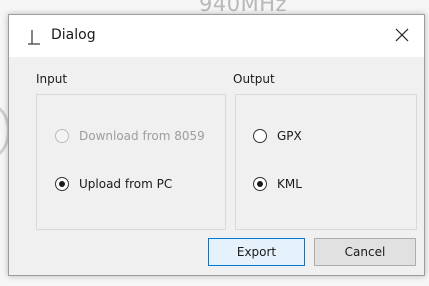 Image resolution: width=429 pixels, height=286 pixels. Describe the element at coordinates (289, 184) in the screenshot. I see `radio-label: KML` at that location.